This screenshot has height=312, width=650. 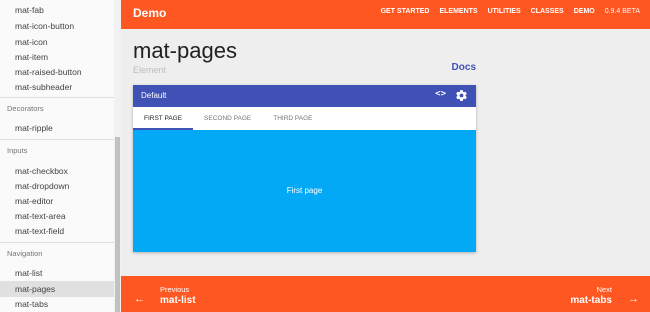 I want to click on sidebar-item-mat-pages: mat-pages, so click(x=57, y=289).